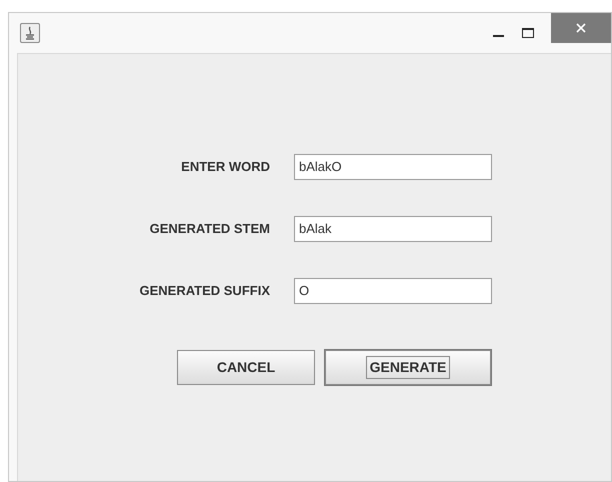  I want to click on close-button, so click(581, 28).